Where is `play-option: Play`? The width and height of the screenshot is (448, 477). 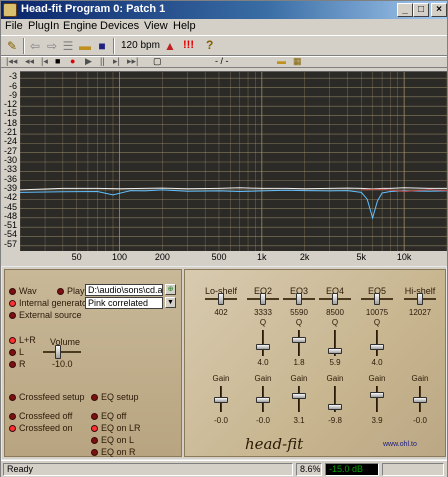
play-option: Play is located at coordinates (71, 291).